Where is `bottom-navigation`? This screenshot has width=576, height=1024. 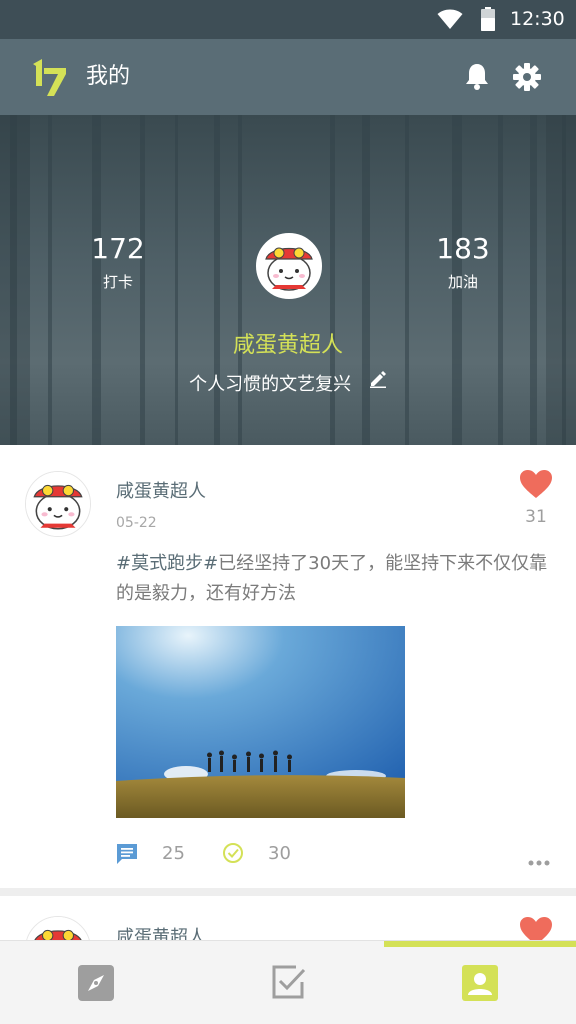 bottom-navigation is located at coordinates (288, 982).